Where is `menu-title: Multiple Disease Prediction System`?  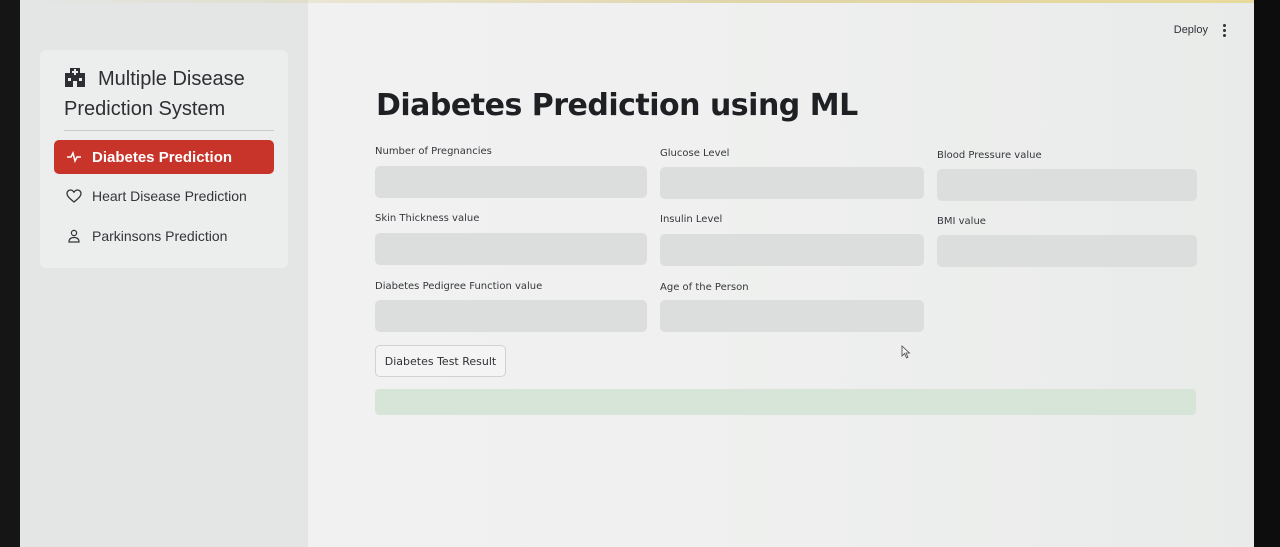
menu-title: Multiple Disease Prediction System is located at coordinates (169, 94).